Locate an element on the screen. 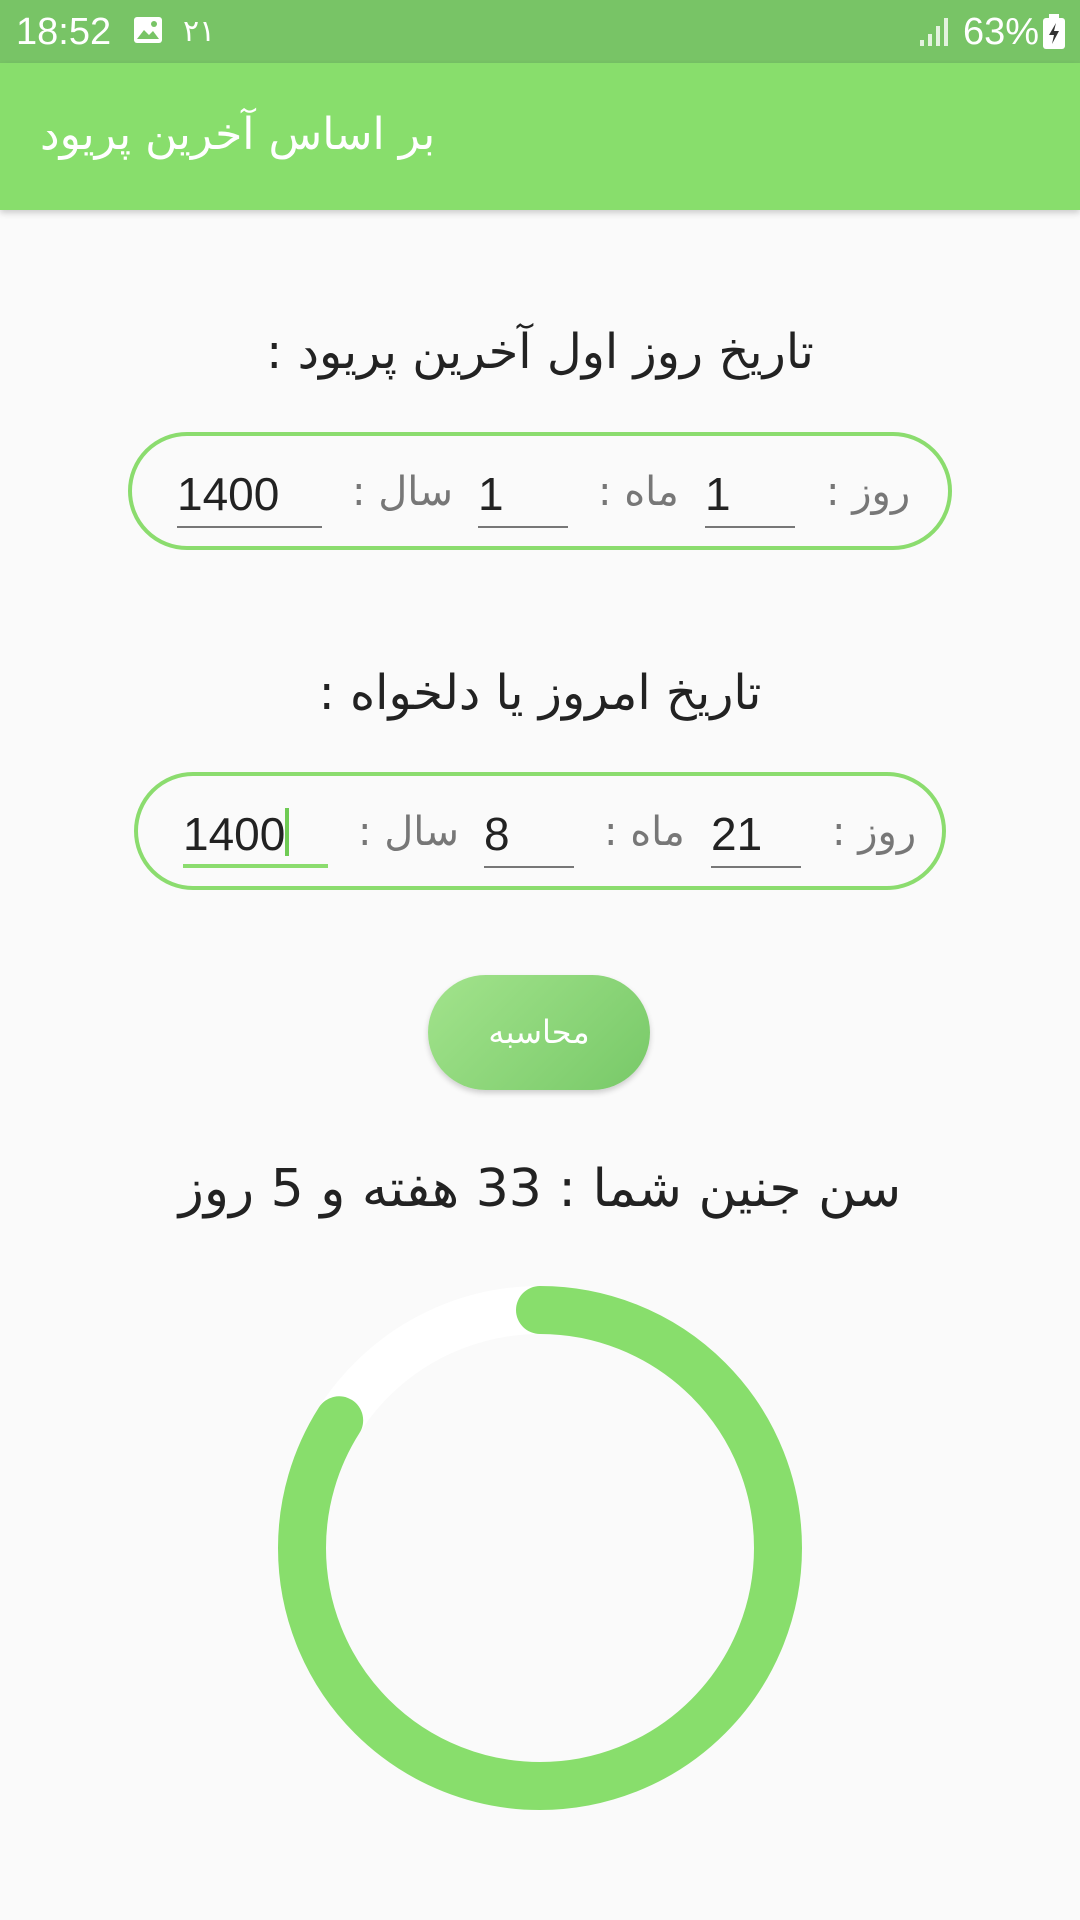  today-date-title: تاریخ امروز یا دلخواه : is located at coordinates (540, 693).